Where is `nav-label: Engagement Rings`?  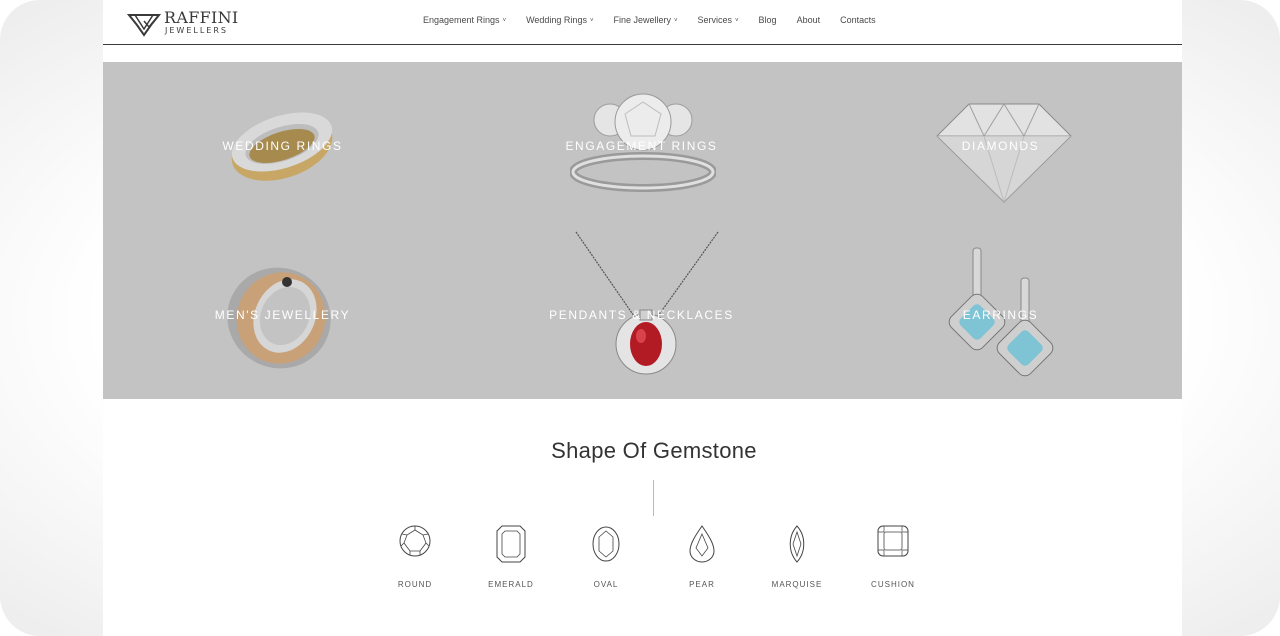
nav-label: Engagement Rings is located at coordinates (461, 20).